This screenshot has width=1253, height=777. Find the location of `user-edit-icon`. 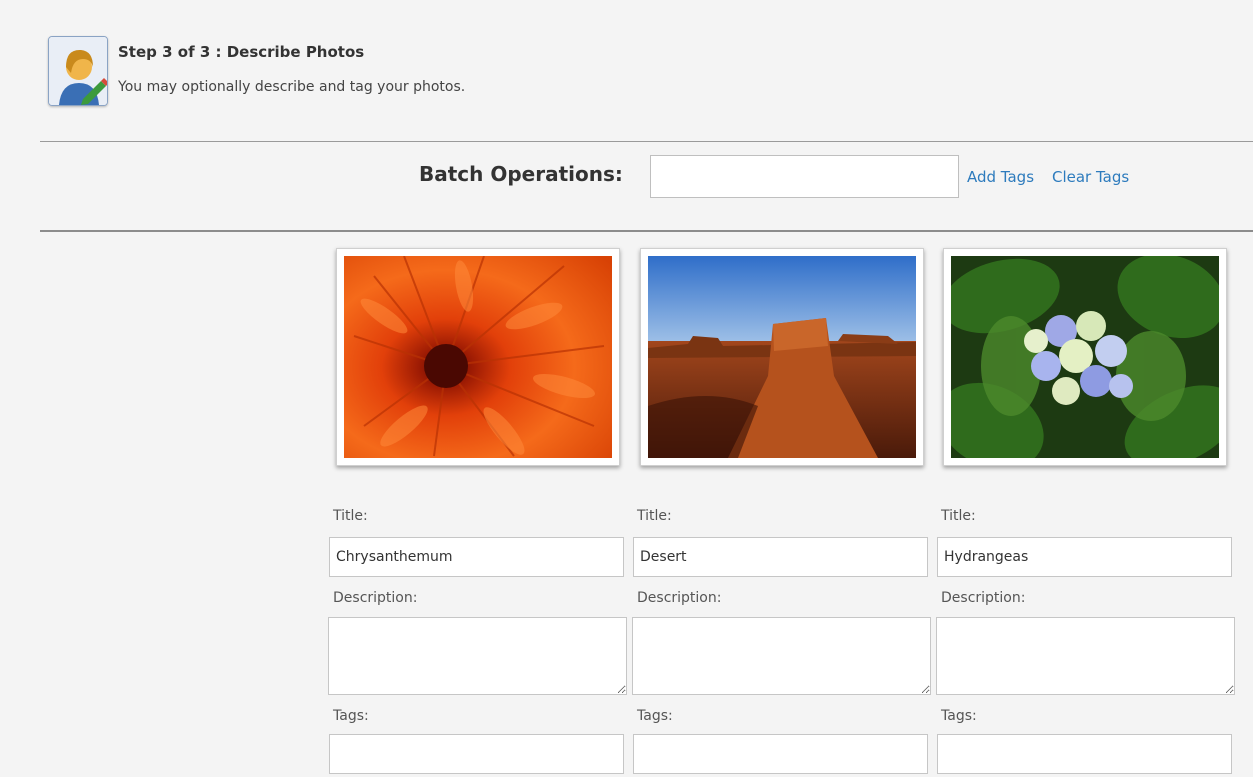

user-edit-icon is located at coordinates (78, 71).